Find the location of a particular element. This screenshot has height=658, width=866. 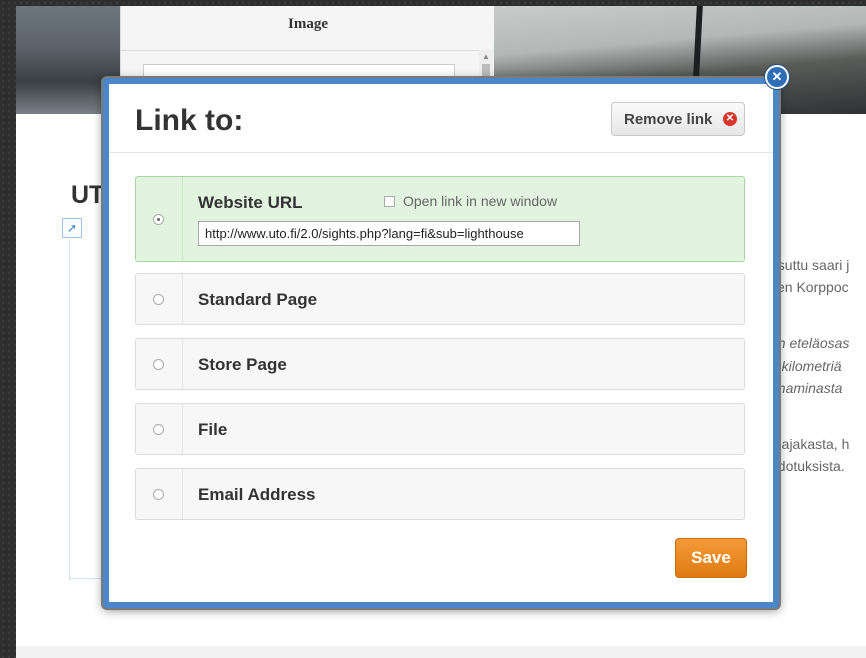

radio-email-address is located at coordinates (158, 494).